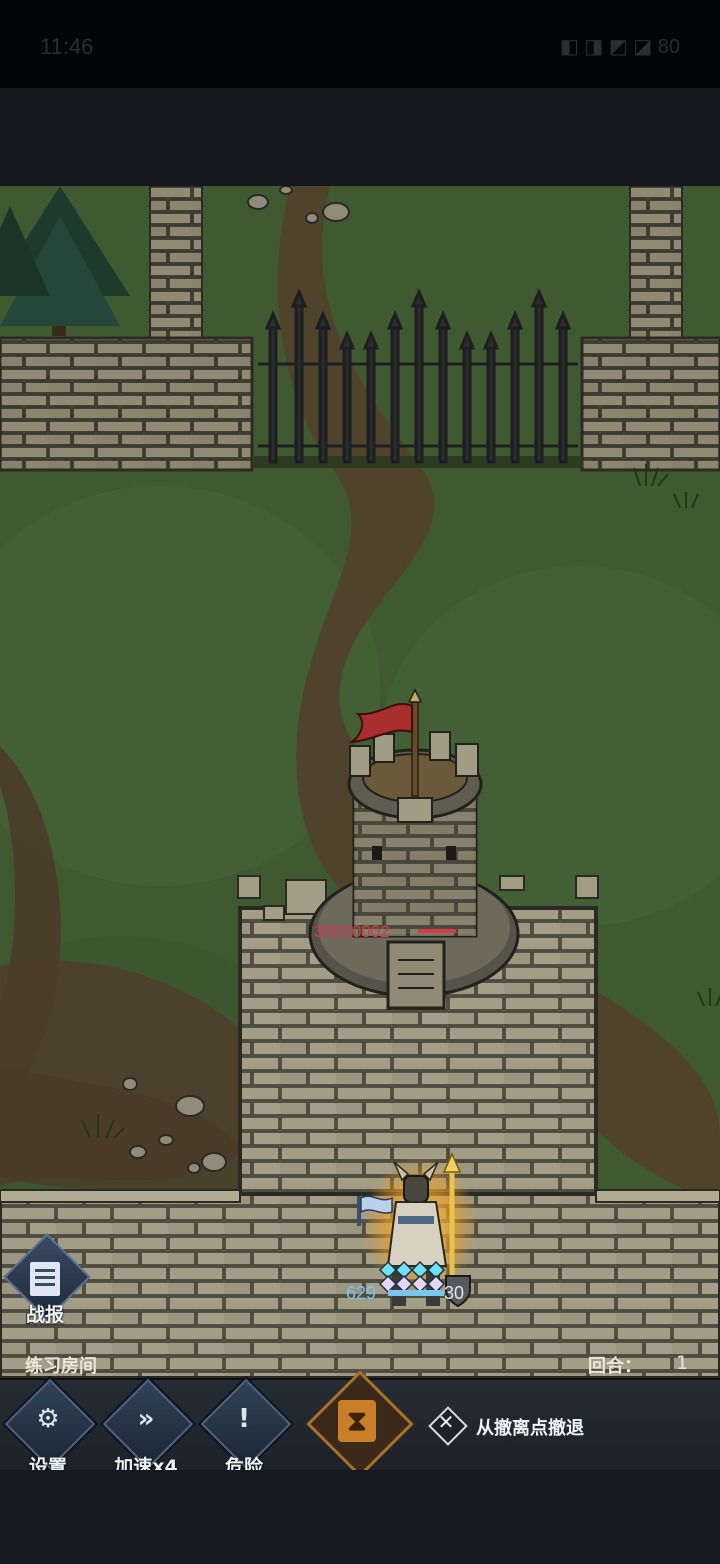 Image resolution: width=720 pixels, height=1564 pixels. What do you see at coordinates (360, 1517) in the screenshot?
I see `bottom-band` at bounding box center [360, 1517].